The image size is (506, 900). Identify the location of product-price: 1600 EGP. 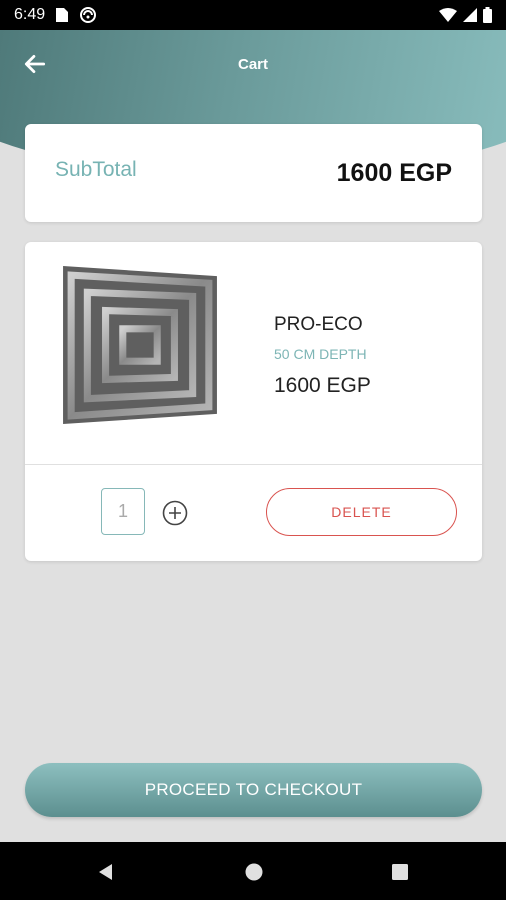
(322, 385).